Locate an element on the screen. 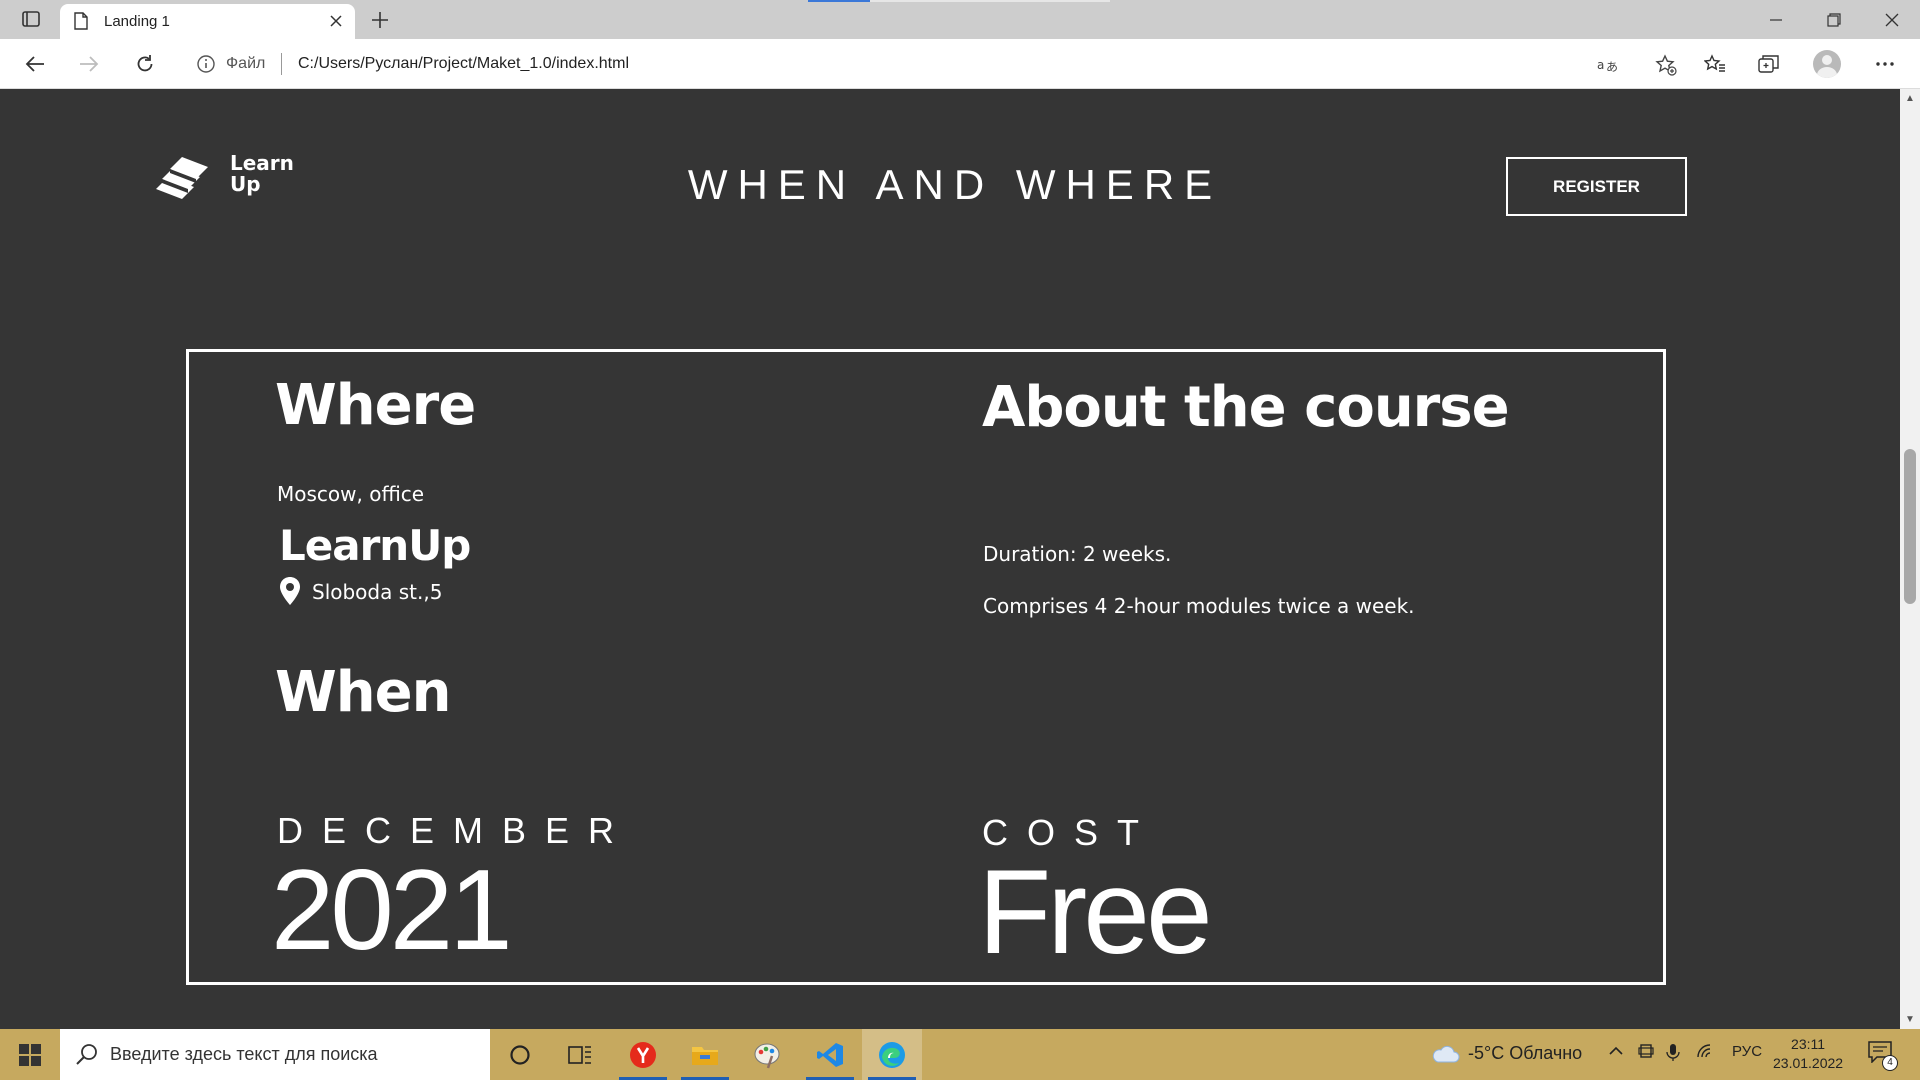 The image size is (1920, 1080). edge-browser-icon is located at coordinates (892, 1054).